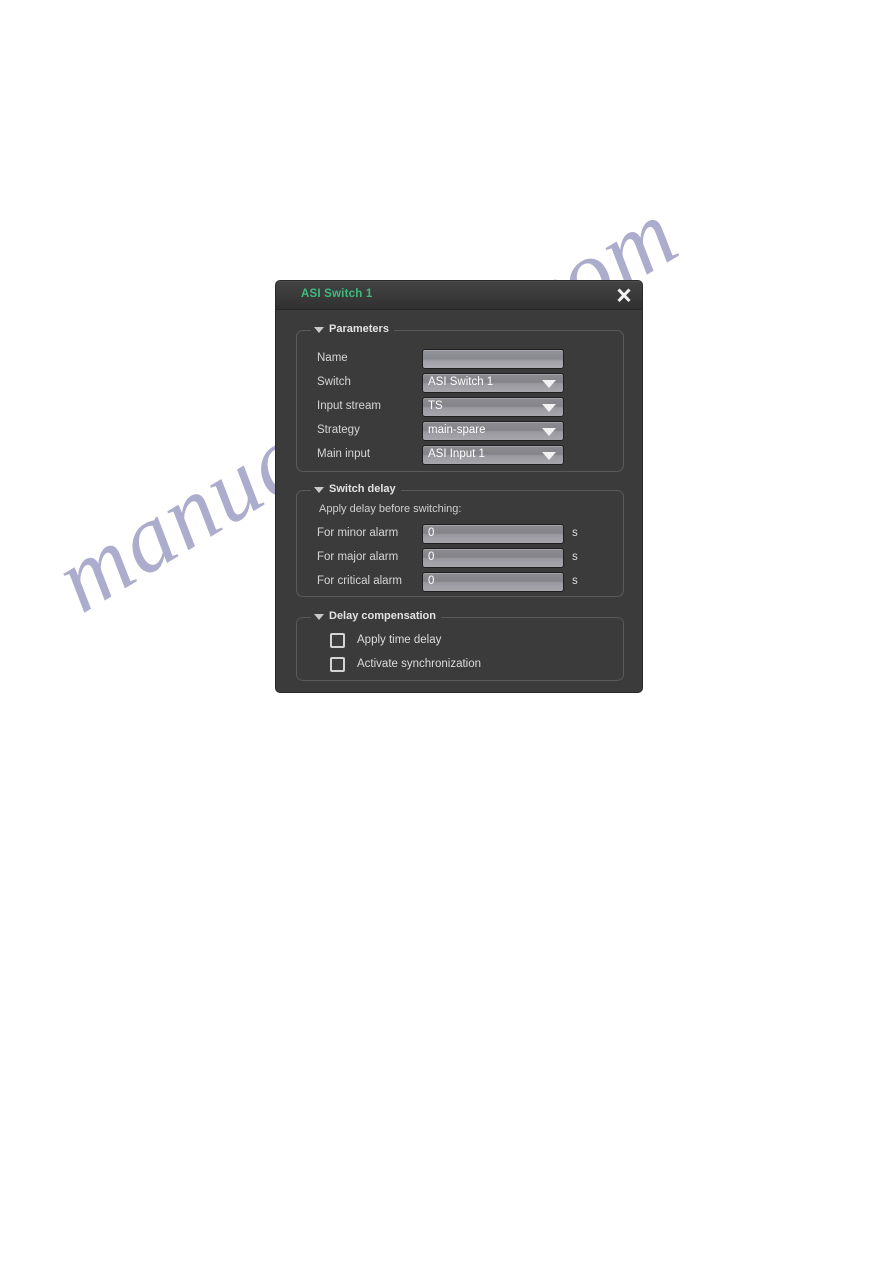 This screenshot has height=1263, width=893. Describe the element at coordinates (493, 407) in the screenshot. I see `input-stream-dropdown: TS` at that location.